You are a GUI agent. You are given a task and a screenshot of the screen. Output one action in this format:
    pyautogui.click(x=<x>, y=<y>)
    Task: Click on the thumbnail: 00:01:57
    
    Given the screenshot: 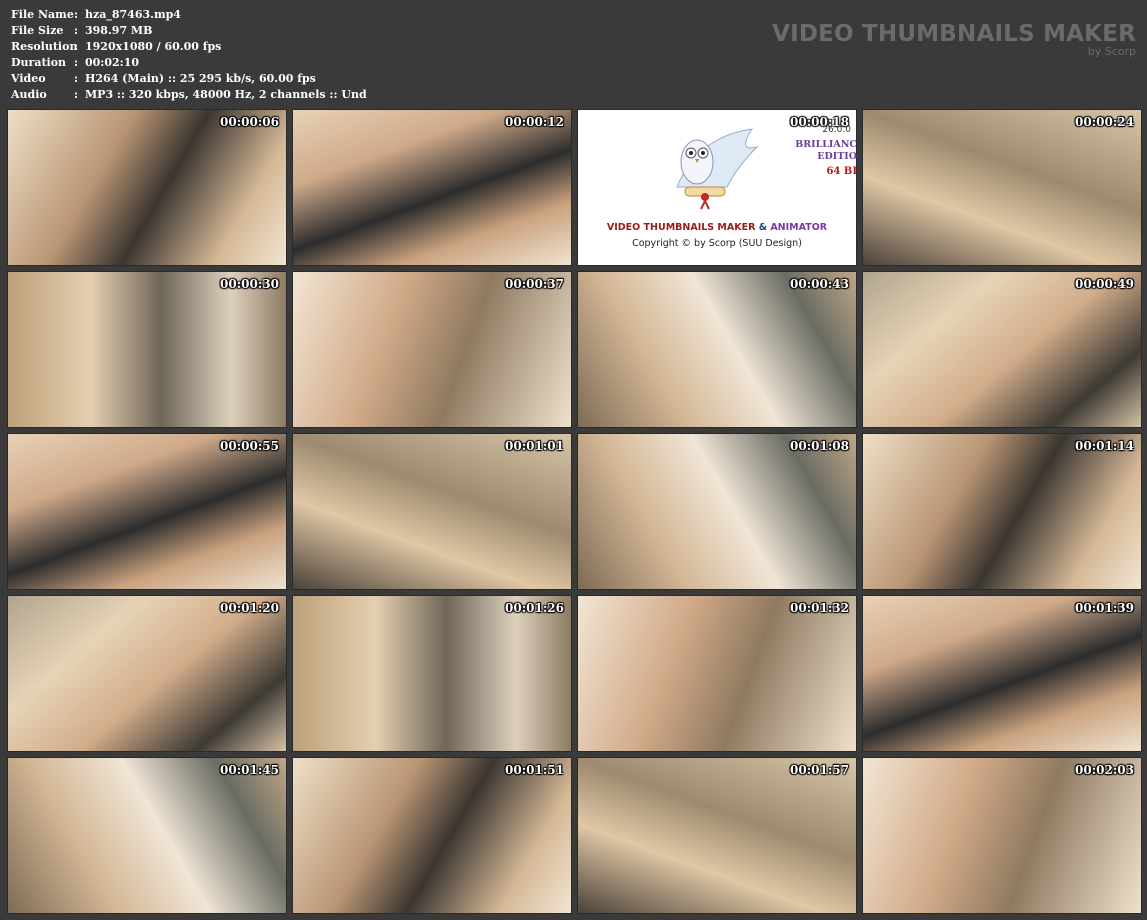 What is the action you would take?
    pyautogui.click(x=717, y=835)
    